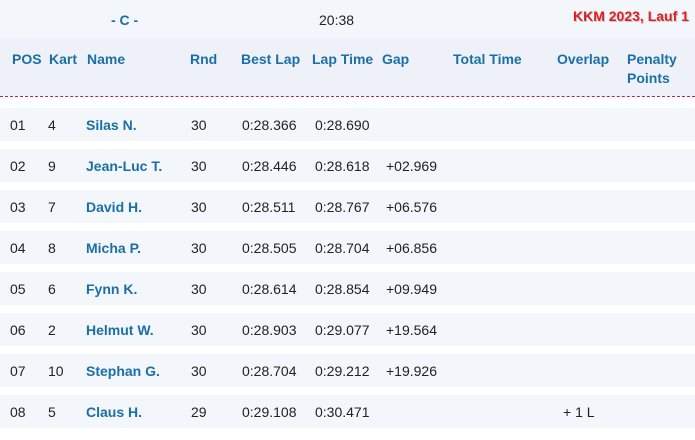  Describe the element at coordinates (342, 371) in the screenshot. I see `cell-lap-time: 0:29.212` at that location.